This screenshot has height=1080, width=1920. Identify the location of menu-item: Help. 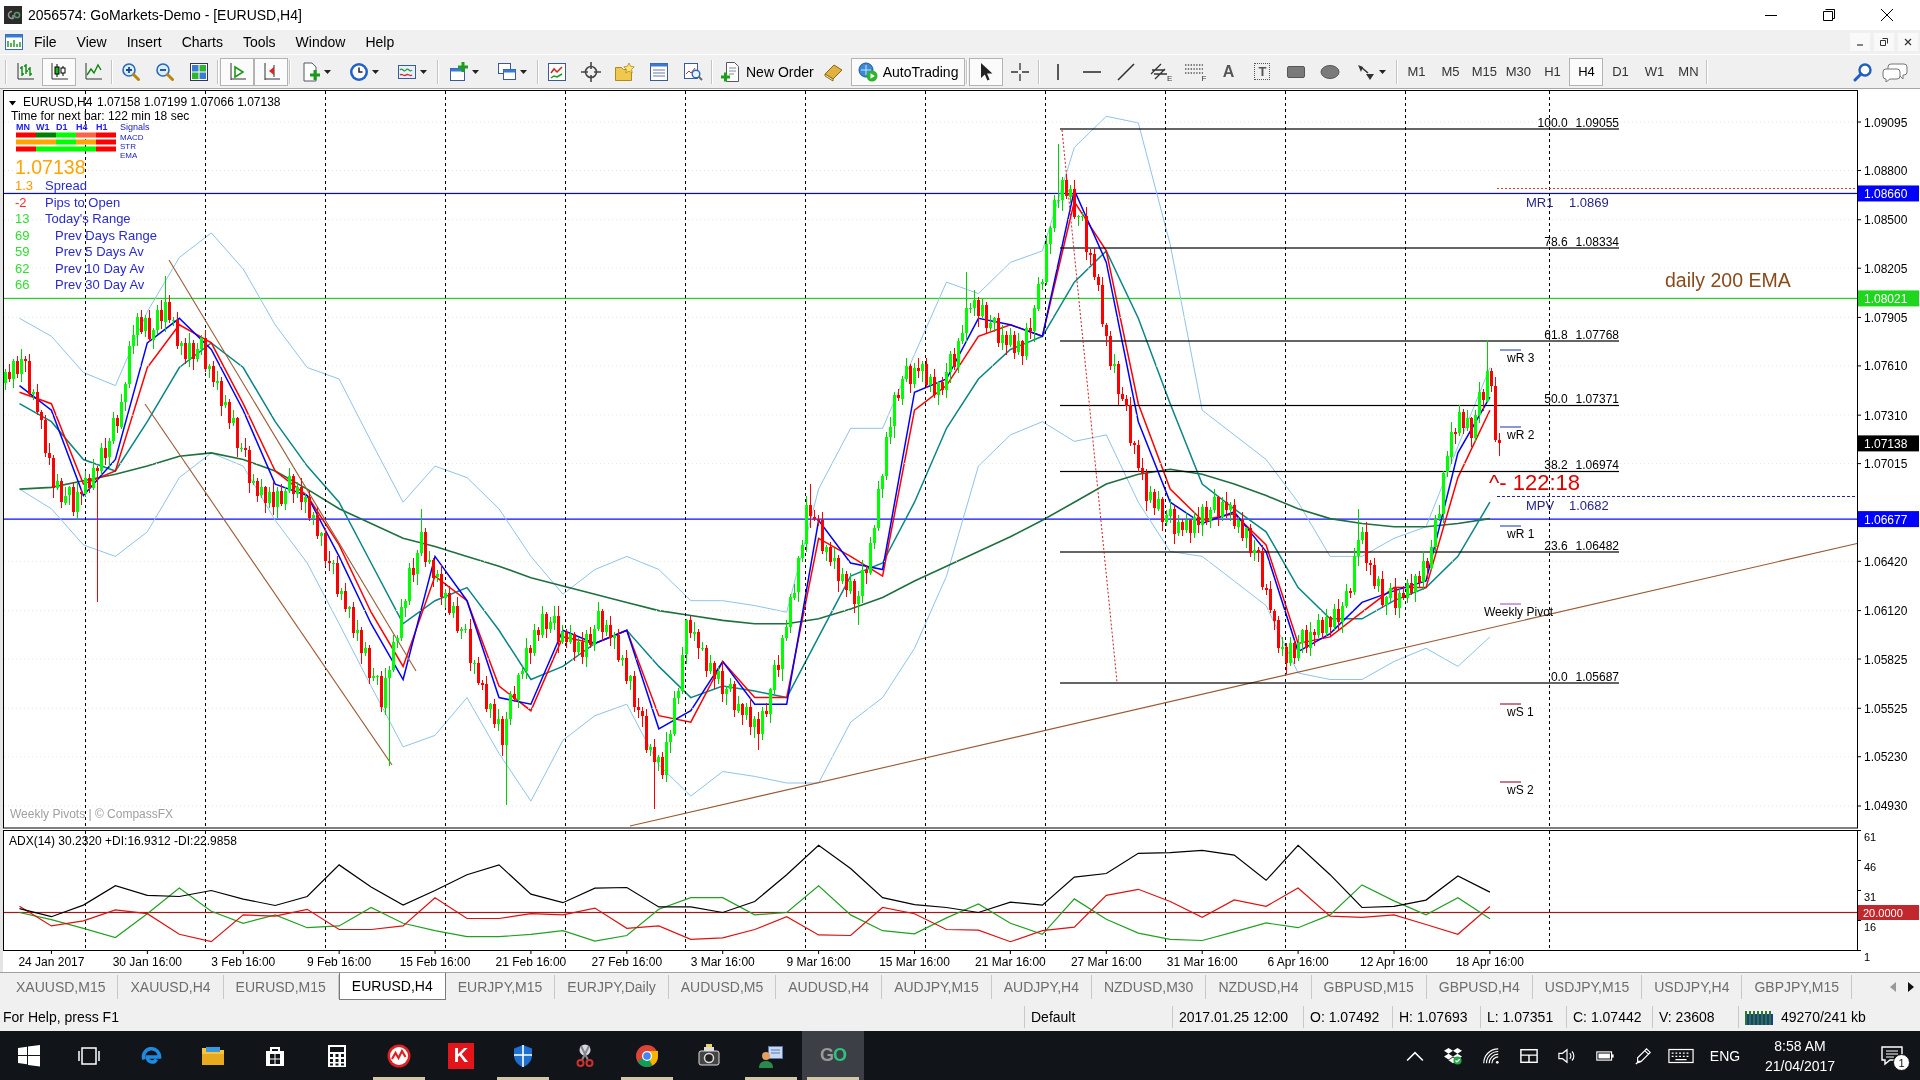
(380, 42).